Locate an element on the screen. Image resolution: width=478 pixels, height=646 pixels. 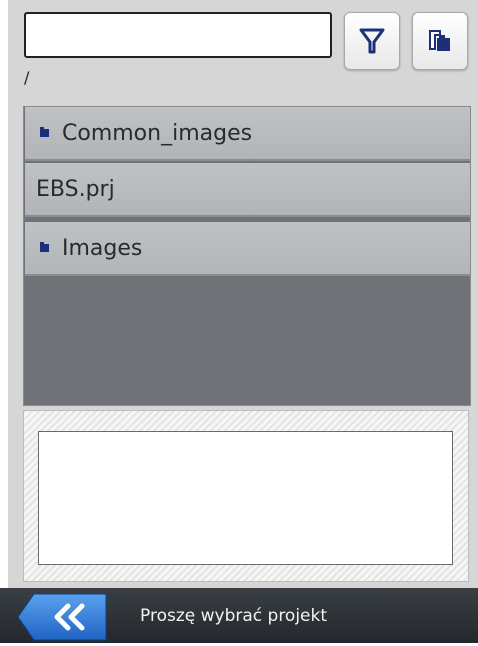
paste-button is located at coordinates (440, 41).